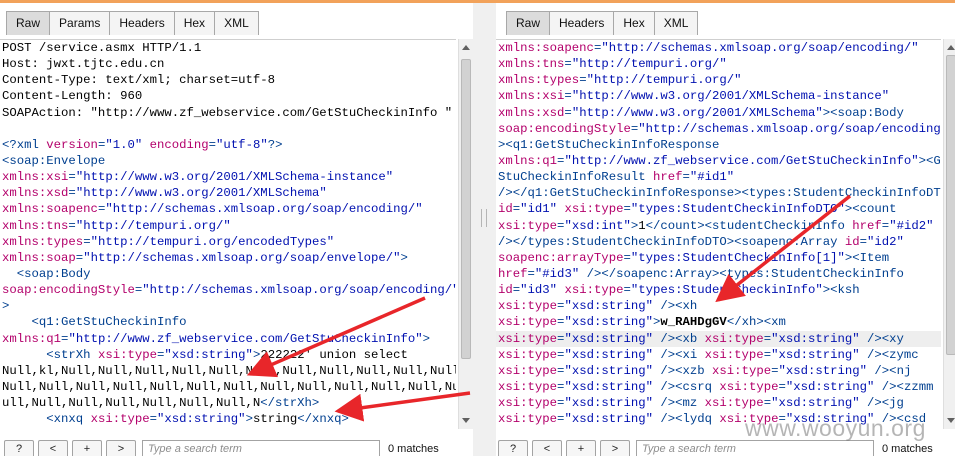 Image resolution: width=955 pixels, height=456 pixels. I want to click on code-token: xmlns:soapenc, so click(50, 209).